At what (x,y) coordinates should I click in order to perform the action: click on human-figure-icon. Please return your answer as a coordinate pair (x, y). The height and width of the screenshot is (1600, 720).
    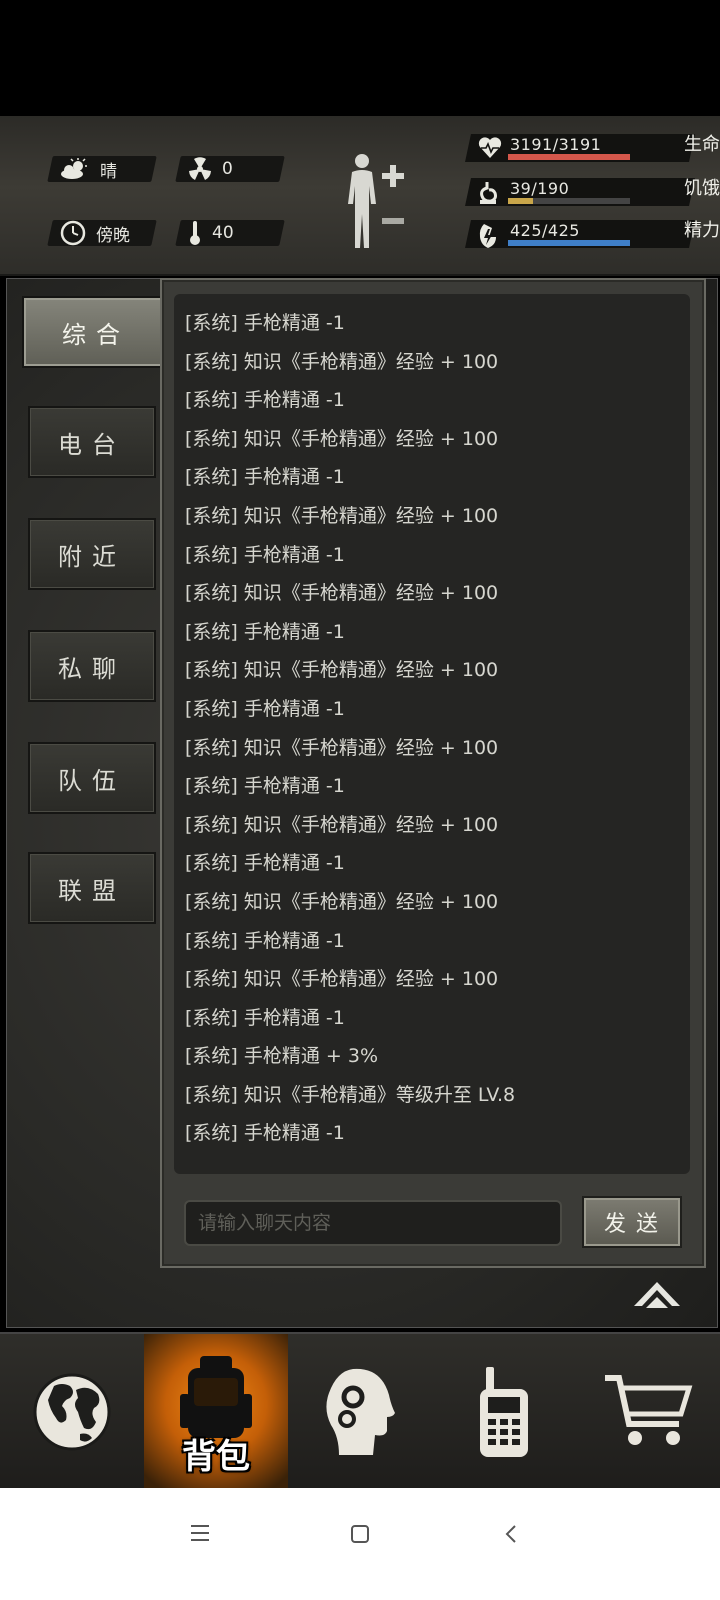
    Looking at the image, I should click on (362, 201).